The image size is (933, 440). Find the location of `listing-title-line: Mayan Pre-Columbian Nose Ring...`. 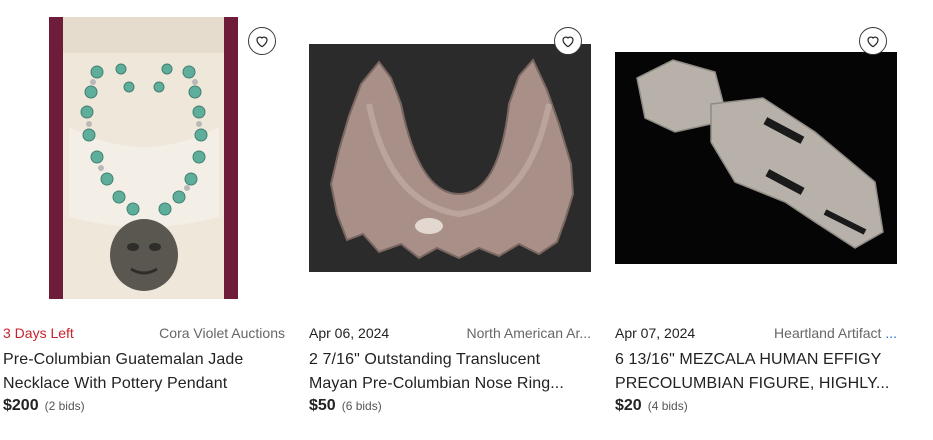

listing-title-line: Mayan Pre-Columbian Nose Ring... is located at coordinates (436, 383).